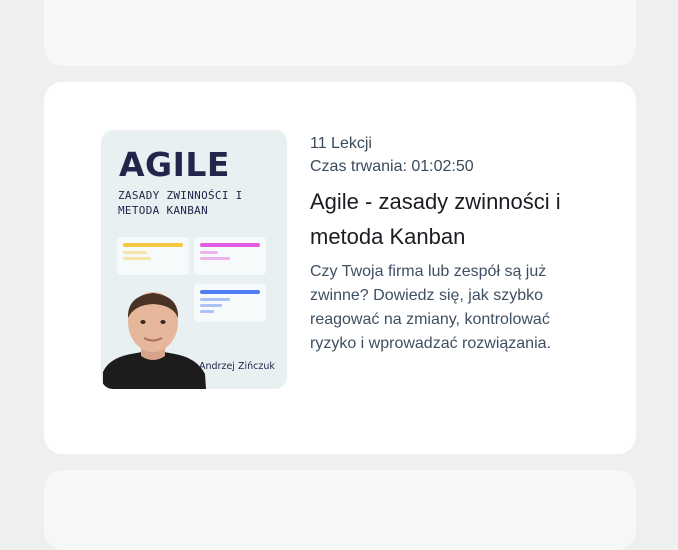  I want to click on author-name: Andrzej Zińczuk, so click(237, 366).